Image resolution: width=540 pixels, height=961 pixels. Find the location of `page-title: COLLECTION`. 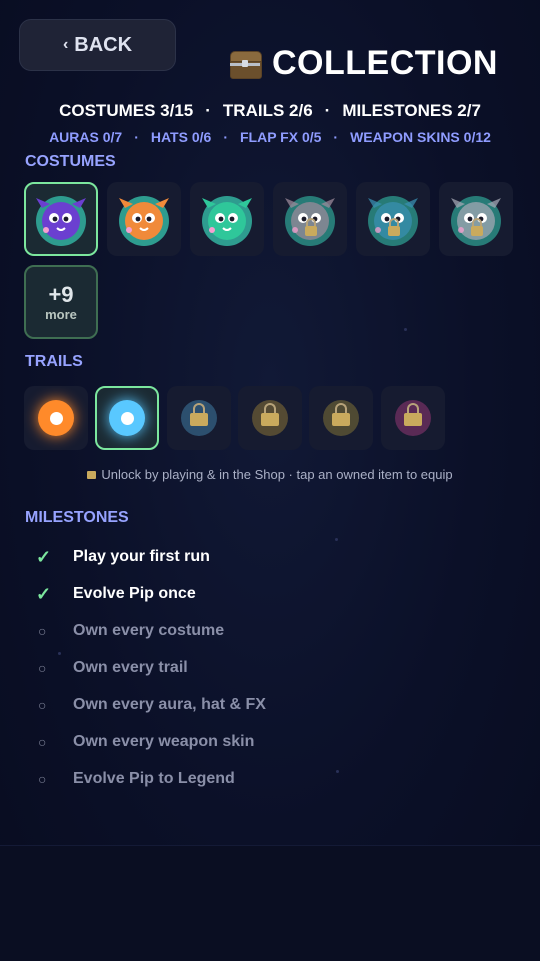

page-title: COLLECTION is located at coordinates (364, 63).